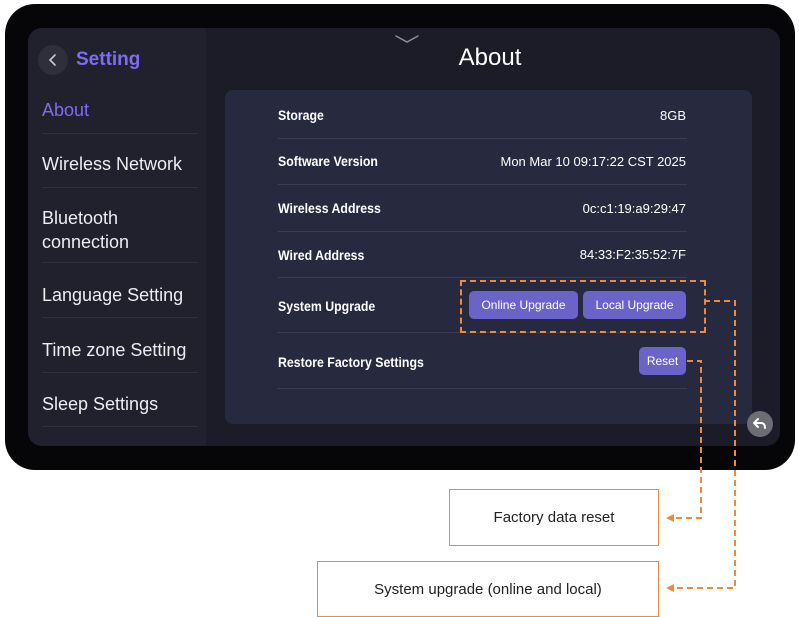 The image size is (799, 617). What do you see at coordinates (488, 589) in the screenshot?
I see `system-upgrade-callout: System upgrade (online and local)` at bounding box center [488, 589].